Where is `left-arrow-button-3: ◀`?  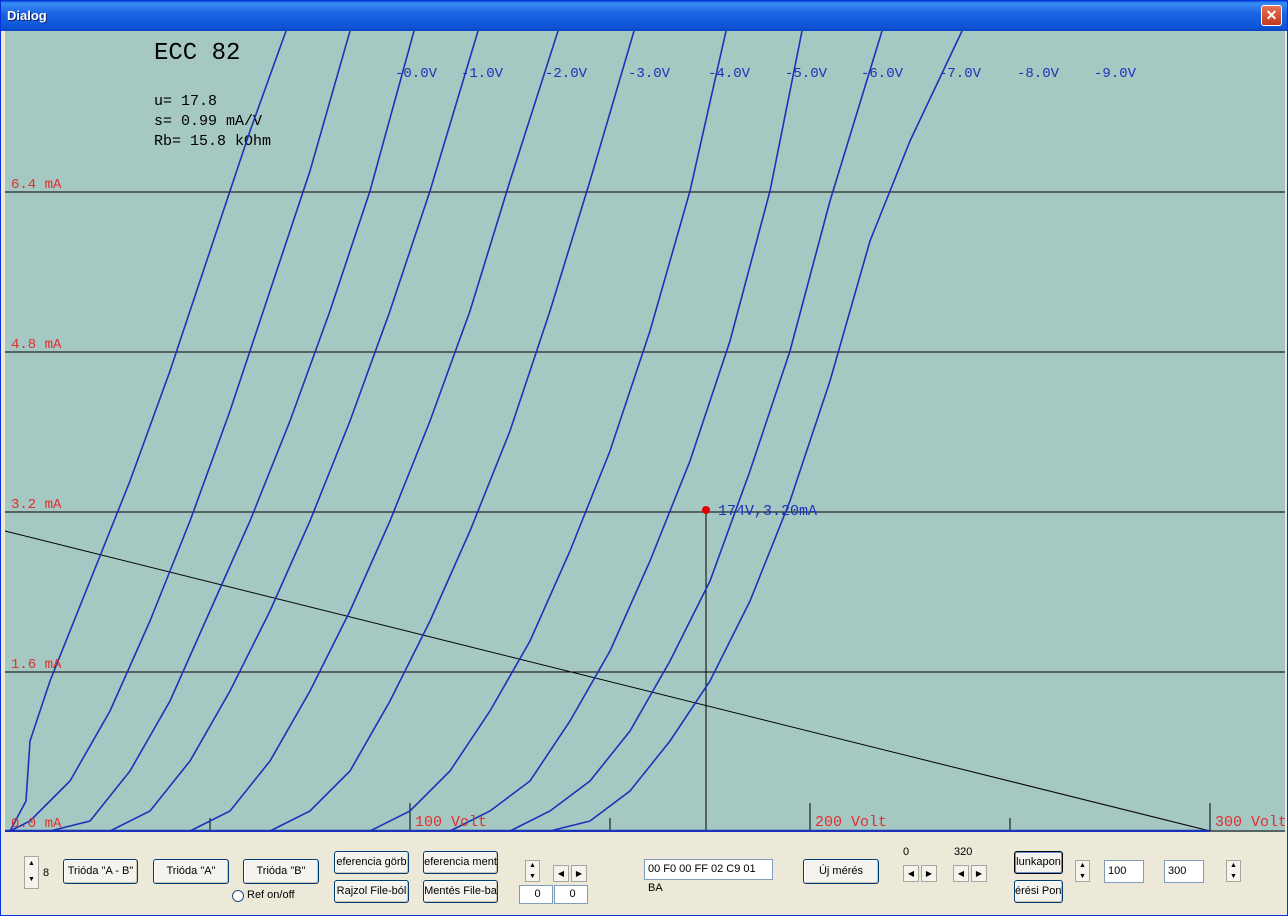
left-arrow-button-3: ◀ is located at coordinates (961, 873).